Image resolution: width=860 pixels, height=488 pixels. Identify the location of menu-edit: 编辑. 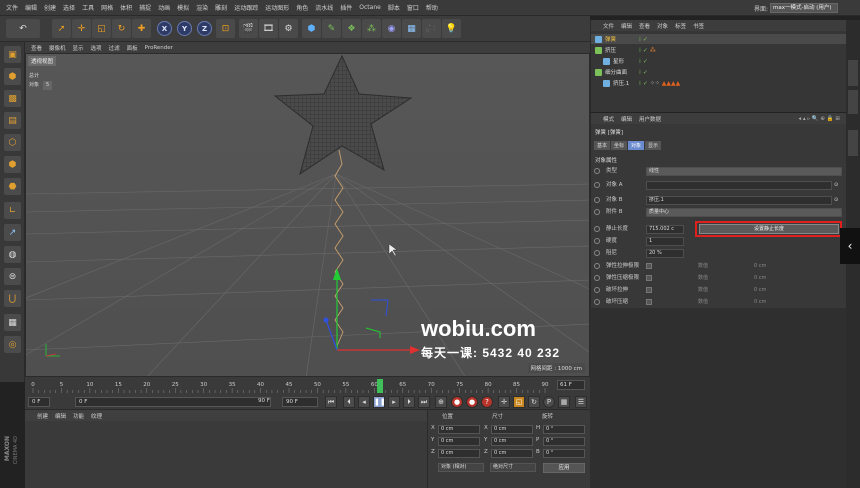
(31, 7).